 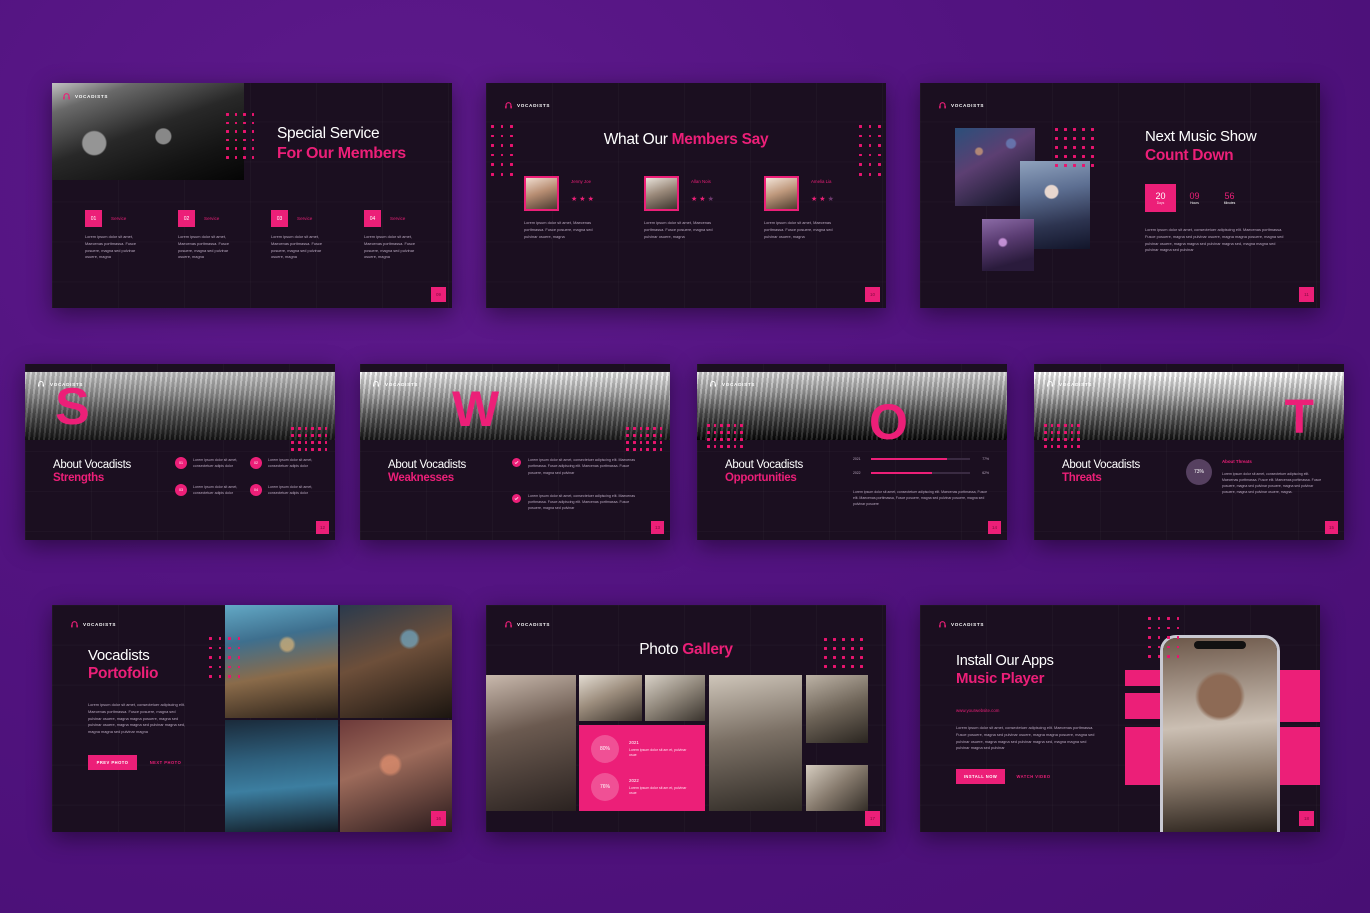 What do you see at coordinates (372, 218) in the screenshot?
I see `service-number: 04` at bounding box center [372, 218].